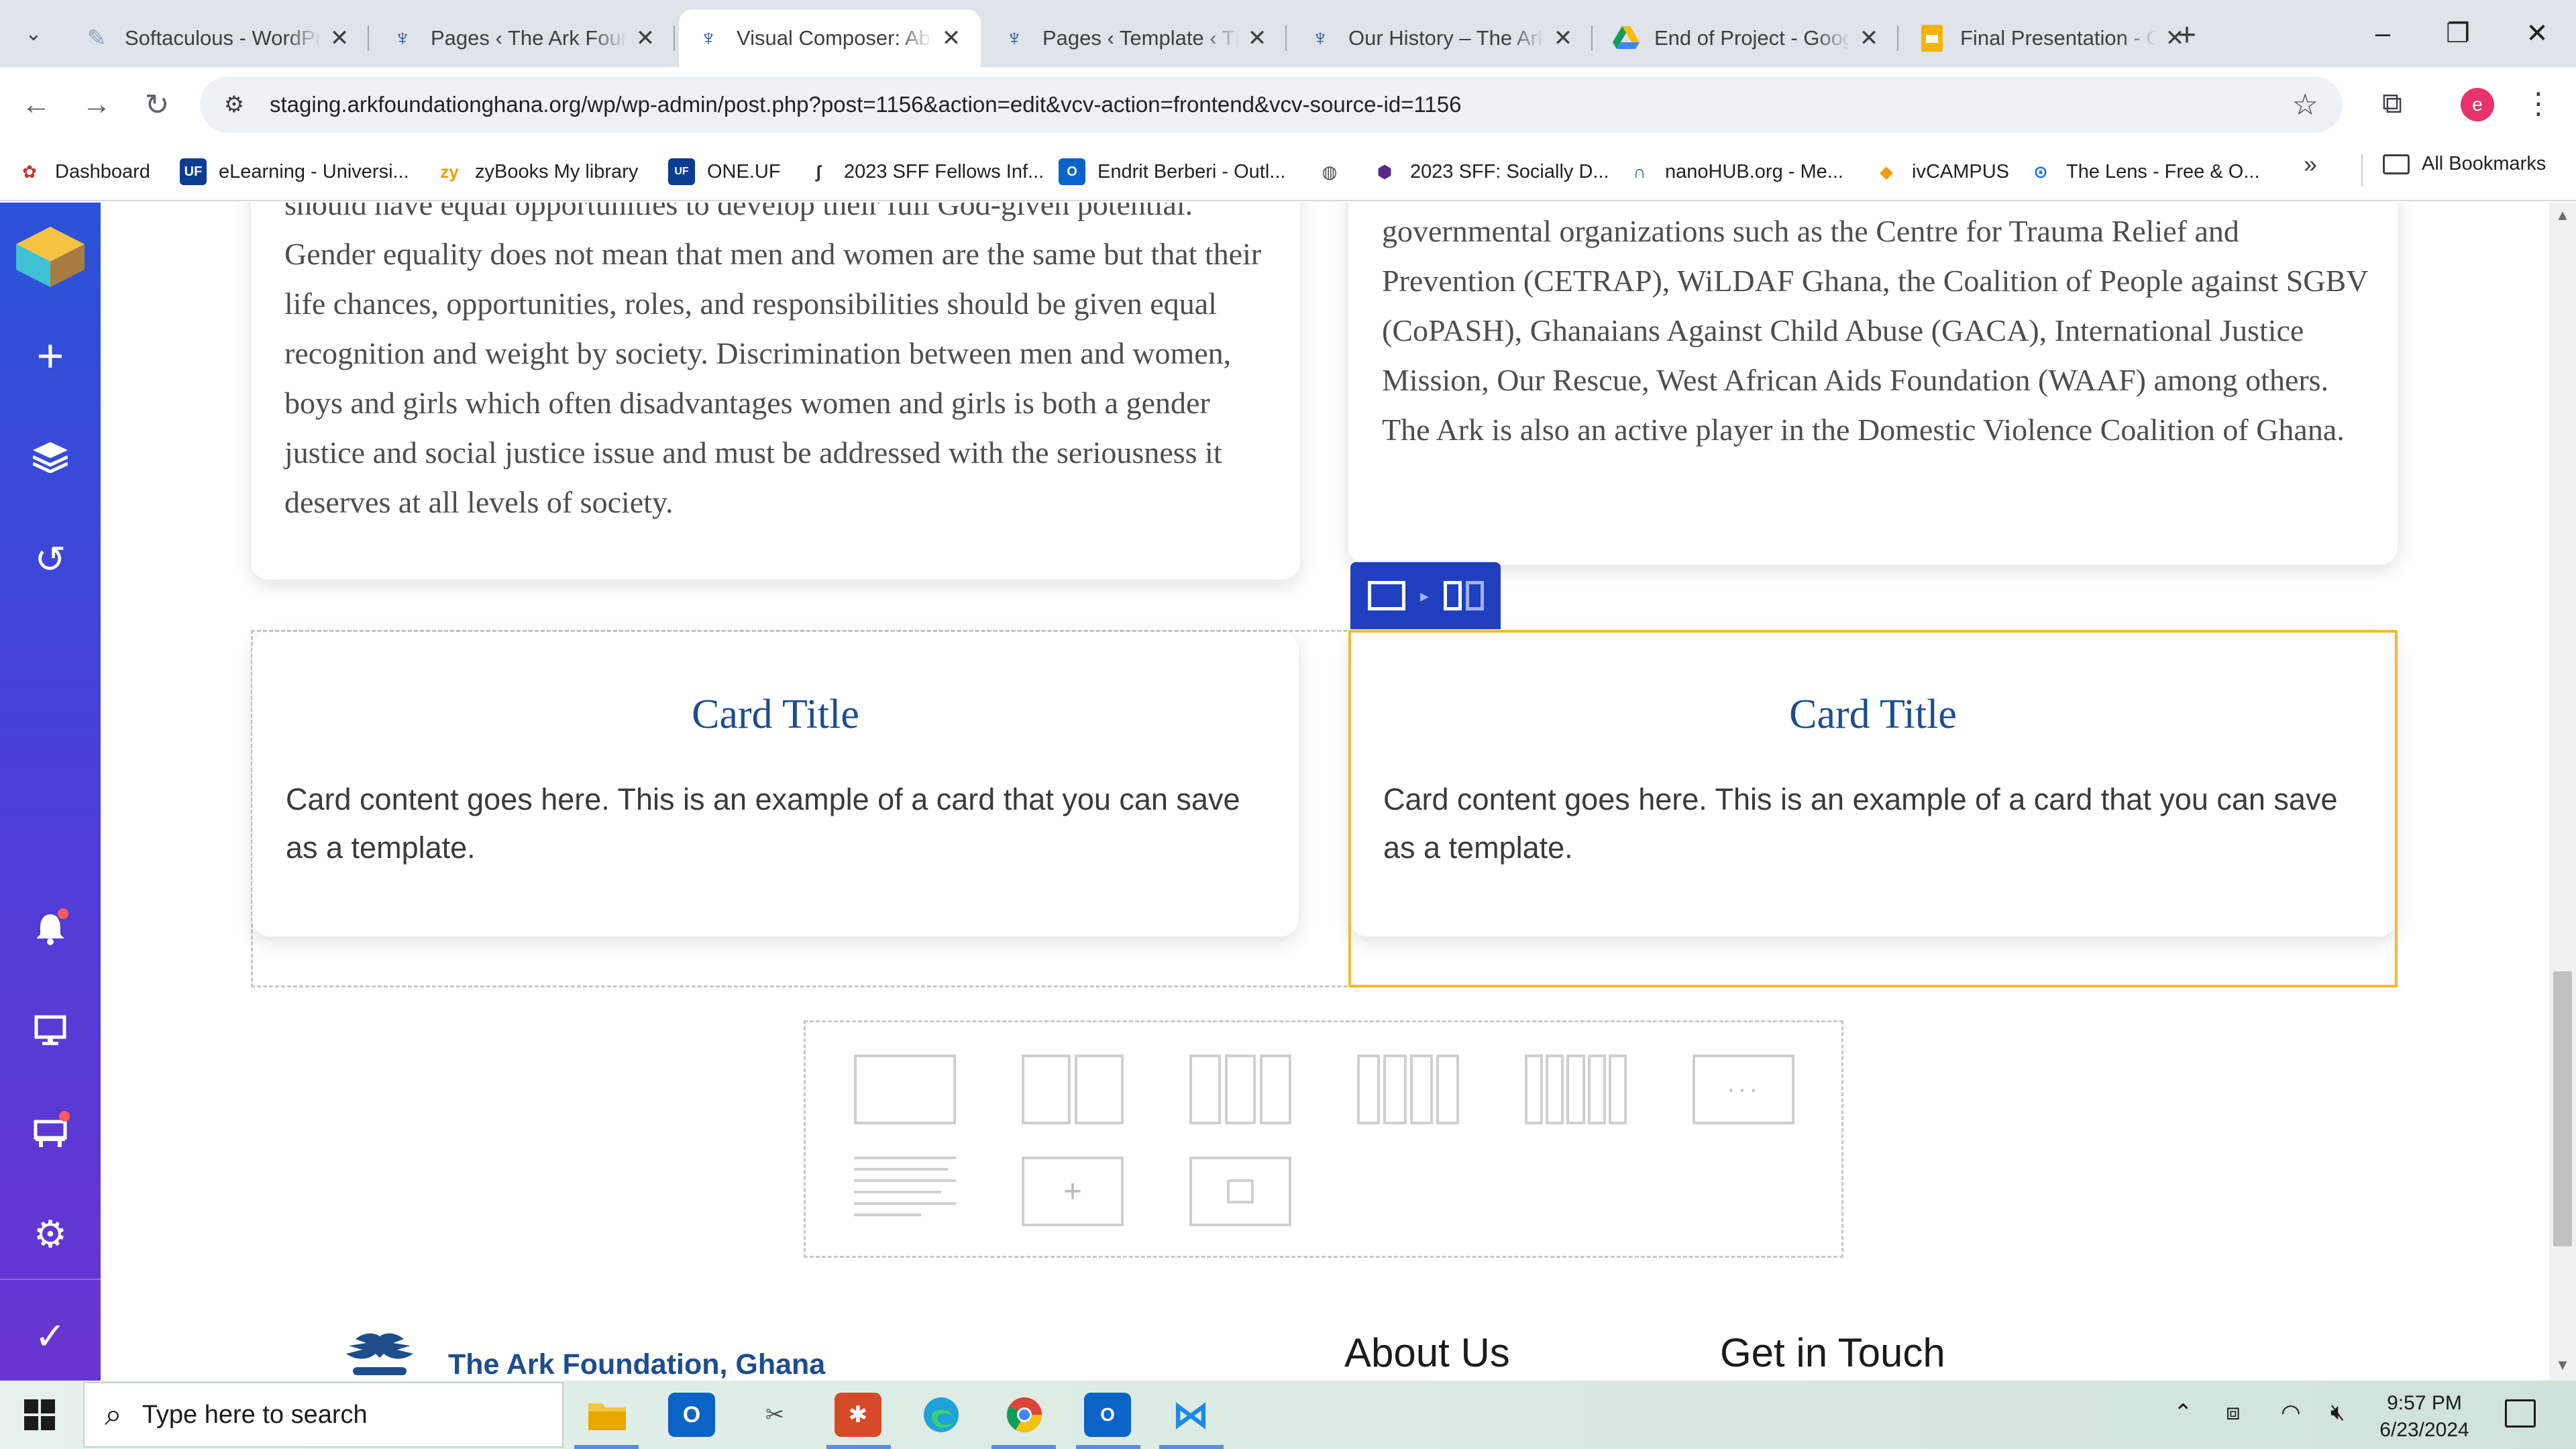  What do you see at coordinates (1576, 1089) in the screenshot?
I see `layout-5-columns` at bounding box center [1576, 1089].